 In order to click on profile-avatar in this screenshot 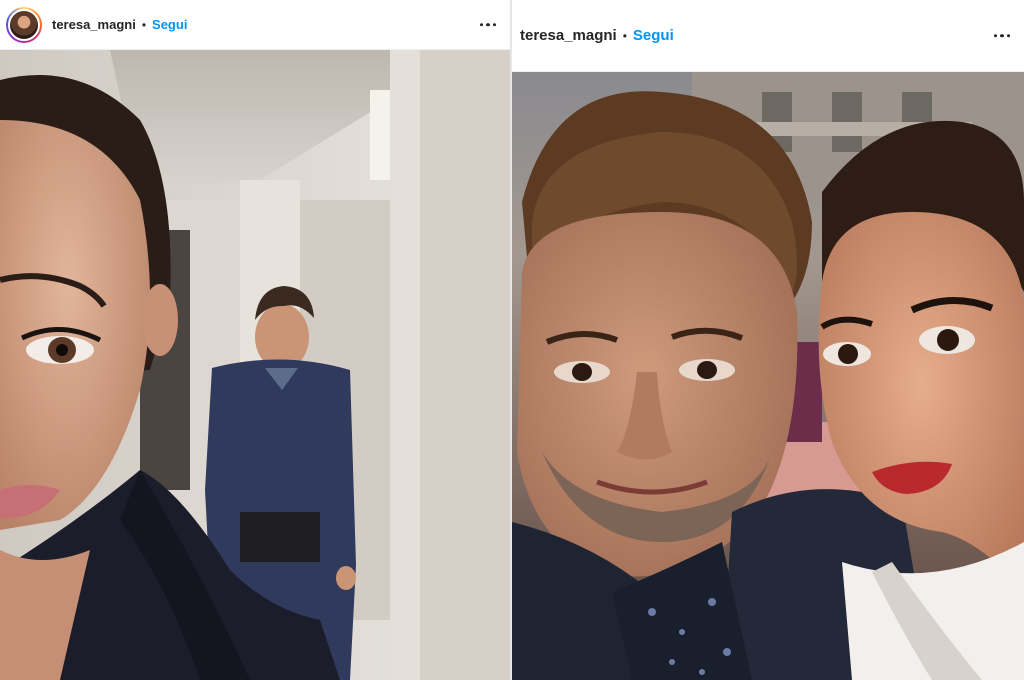, I will do `click(24, 24)`.